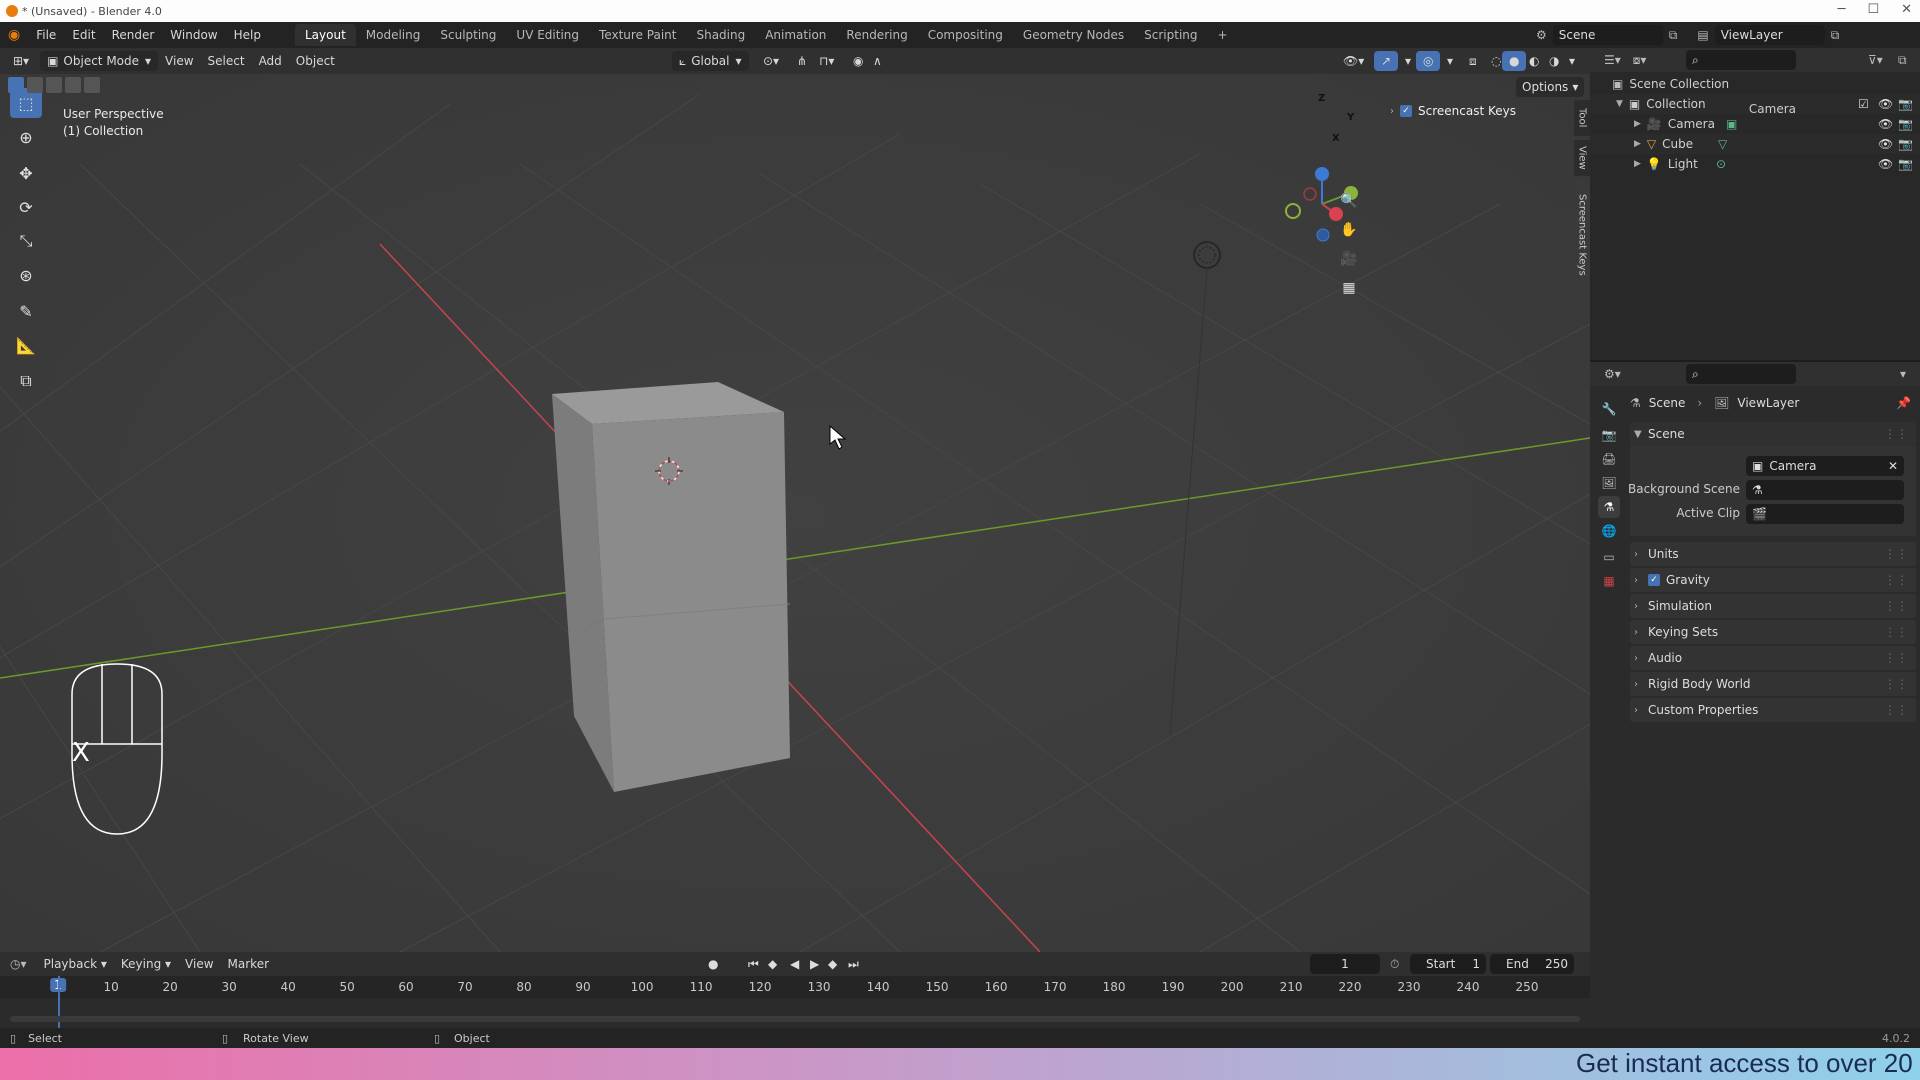  Describe the element at coordinates (1619, 104) in the screenshot. I see `expand-icon: ▼` at that location.